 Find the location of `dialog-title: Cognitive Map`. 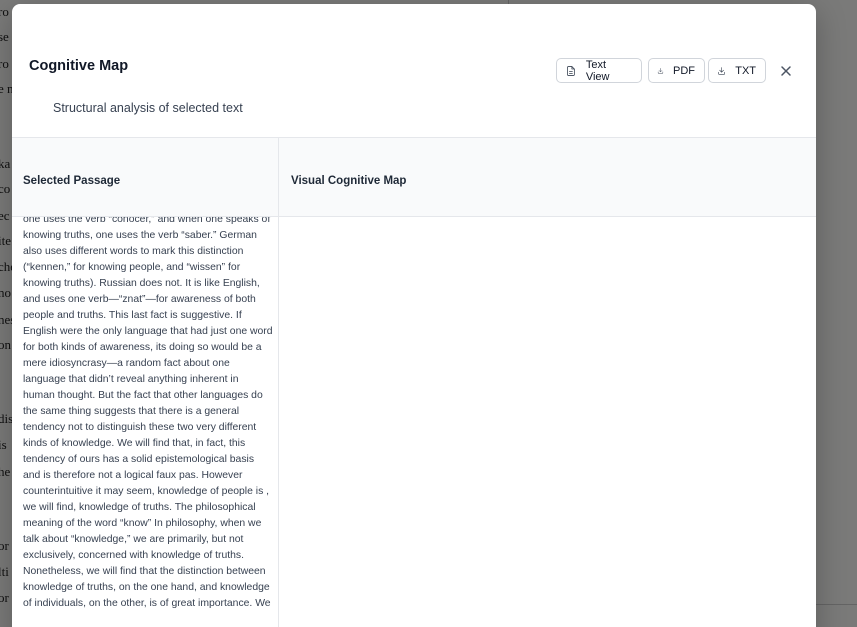

dialog-title: Cognitive Map is located at coordinates (79, 66).